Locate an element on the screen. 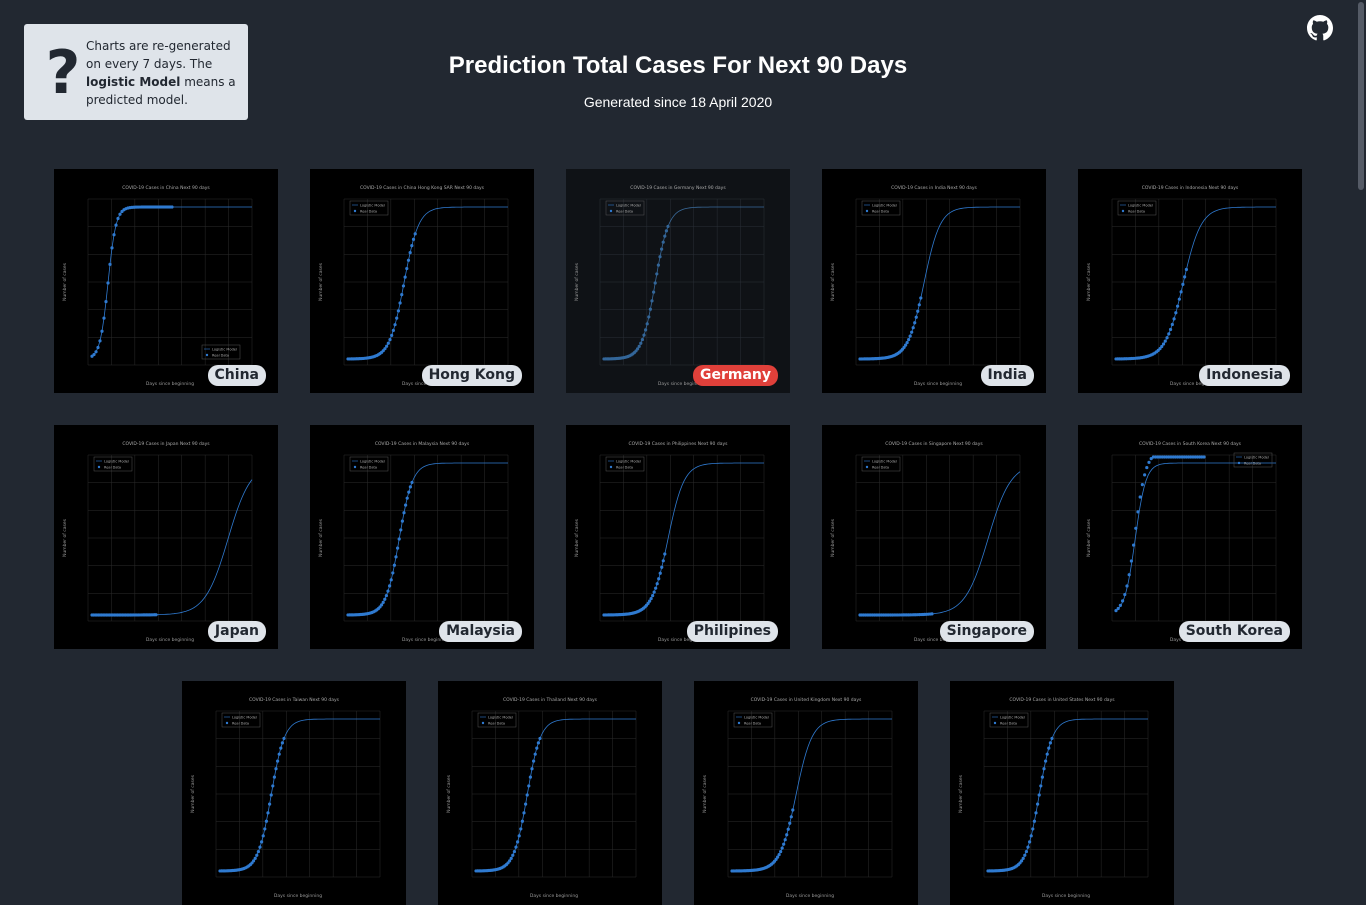 The width and height of the screenshot is (1366, 905). chart-title: COVID-19 Cases in China Next 90 days is located at coordinates (166, 188).